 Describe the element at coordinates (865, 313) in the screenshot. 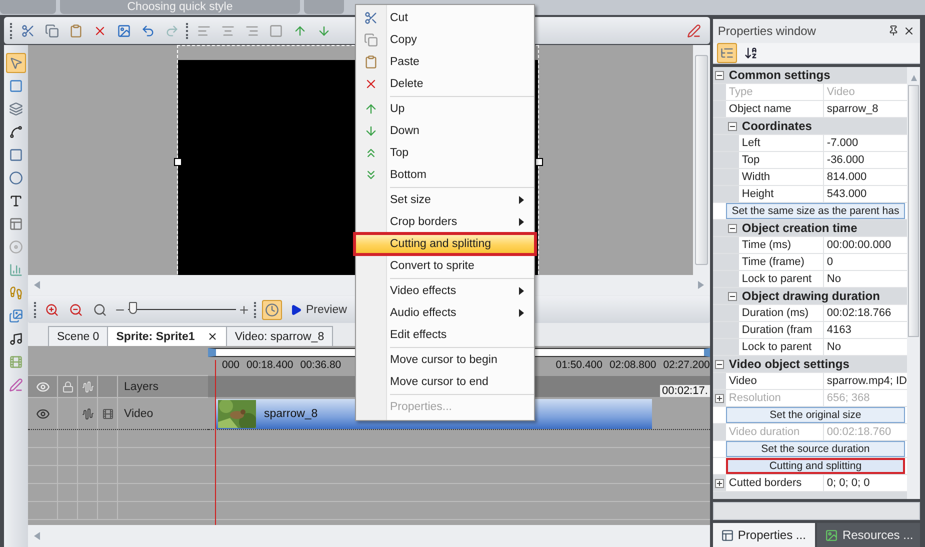

I see `property-value: 00:02:18.766` at that location.